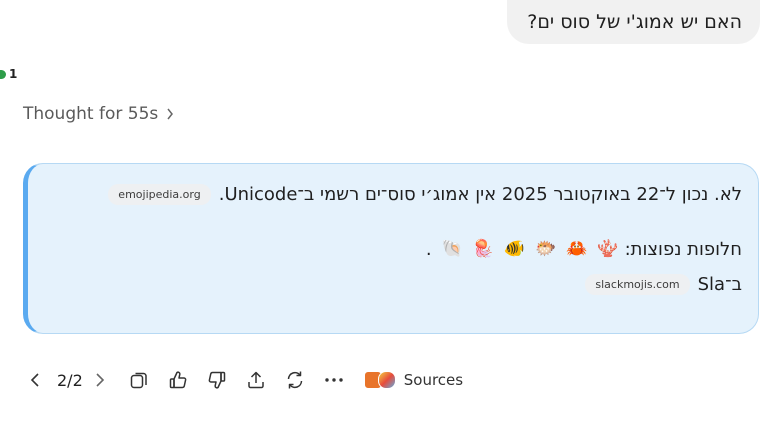  I want to click on response-toolbar: 2/2 Sources, so click(242, 380).